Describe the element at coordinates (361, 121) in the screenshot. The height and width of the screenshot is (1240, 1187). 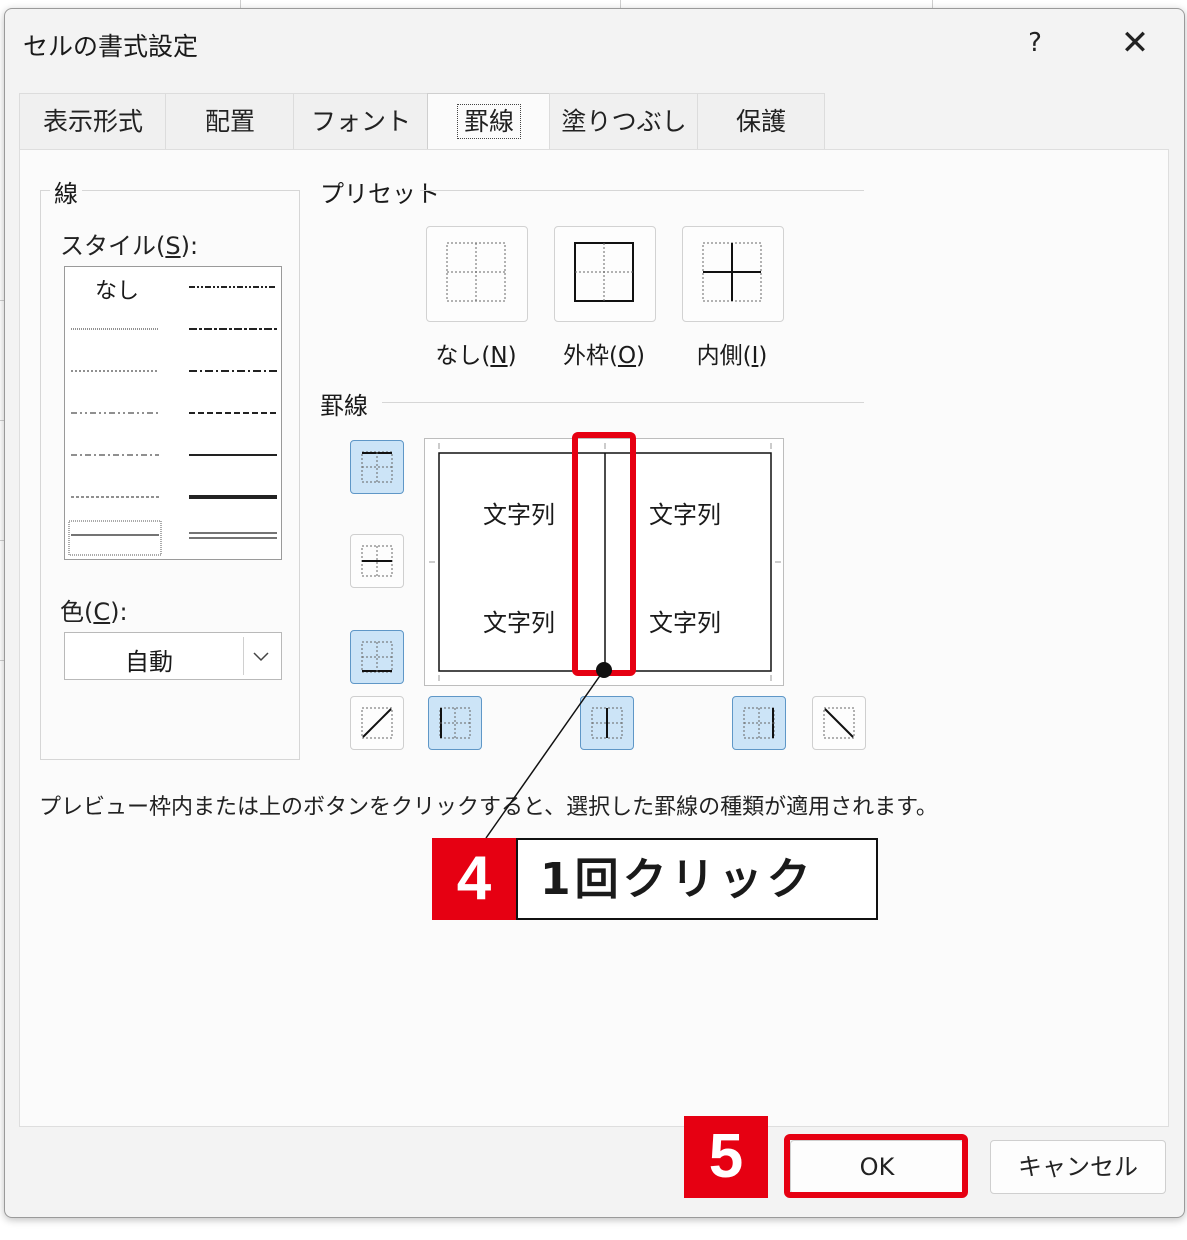
I see `tab-font: フォント` at that location.